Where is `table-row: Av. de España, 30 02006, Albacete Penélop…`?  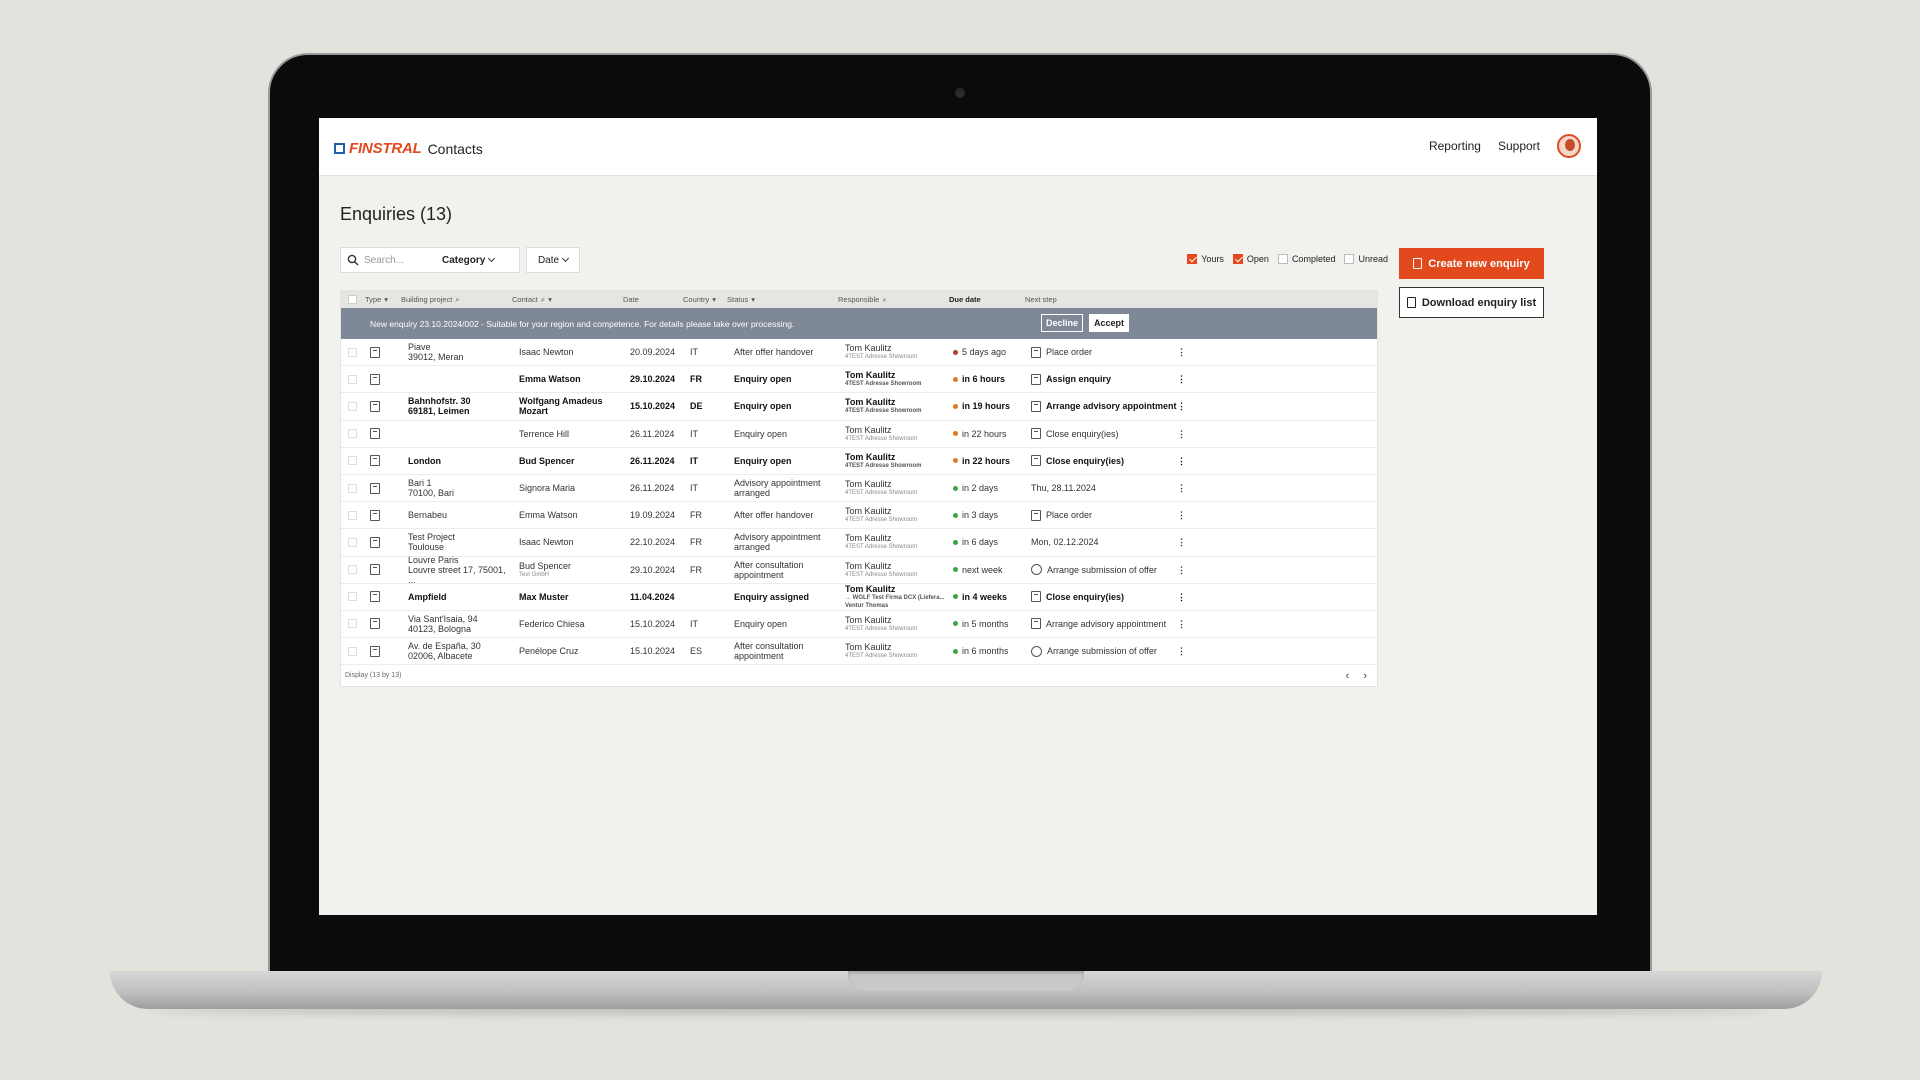 table-row: Av. de España, 30 02006, Albacete Penélop… is located at coordinates (859, 652).